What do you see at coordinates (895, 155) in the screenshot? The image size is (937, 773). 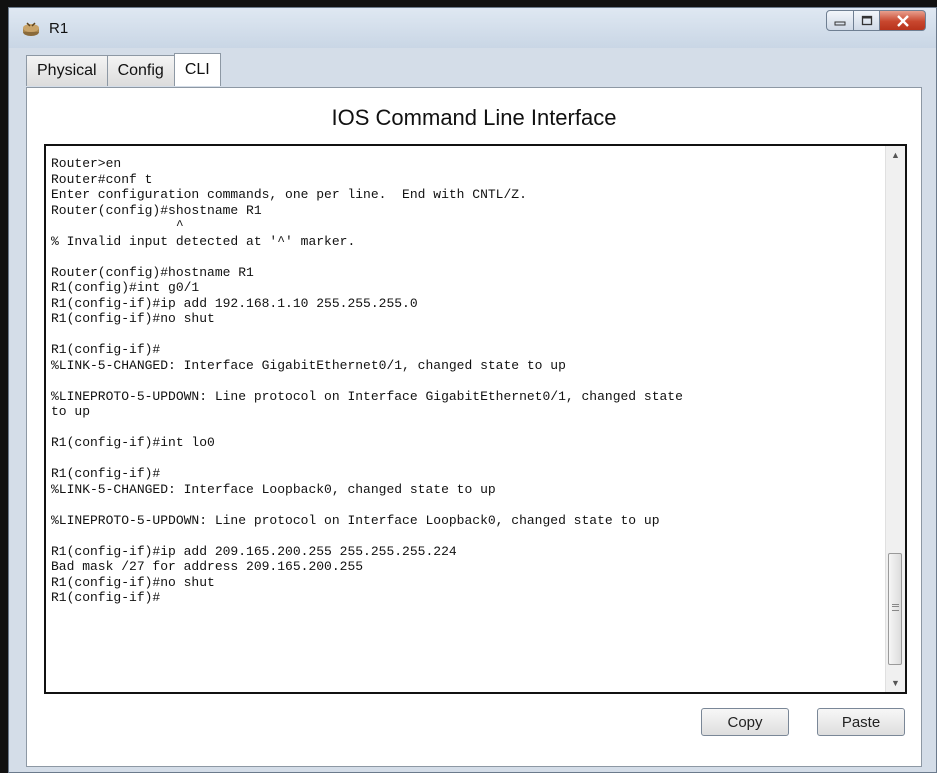 I see `scroll-up-arrow-icon: ▲` at bounding box center [895, 155].